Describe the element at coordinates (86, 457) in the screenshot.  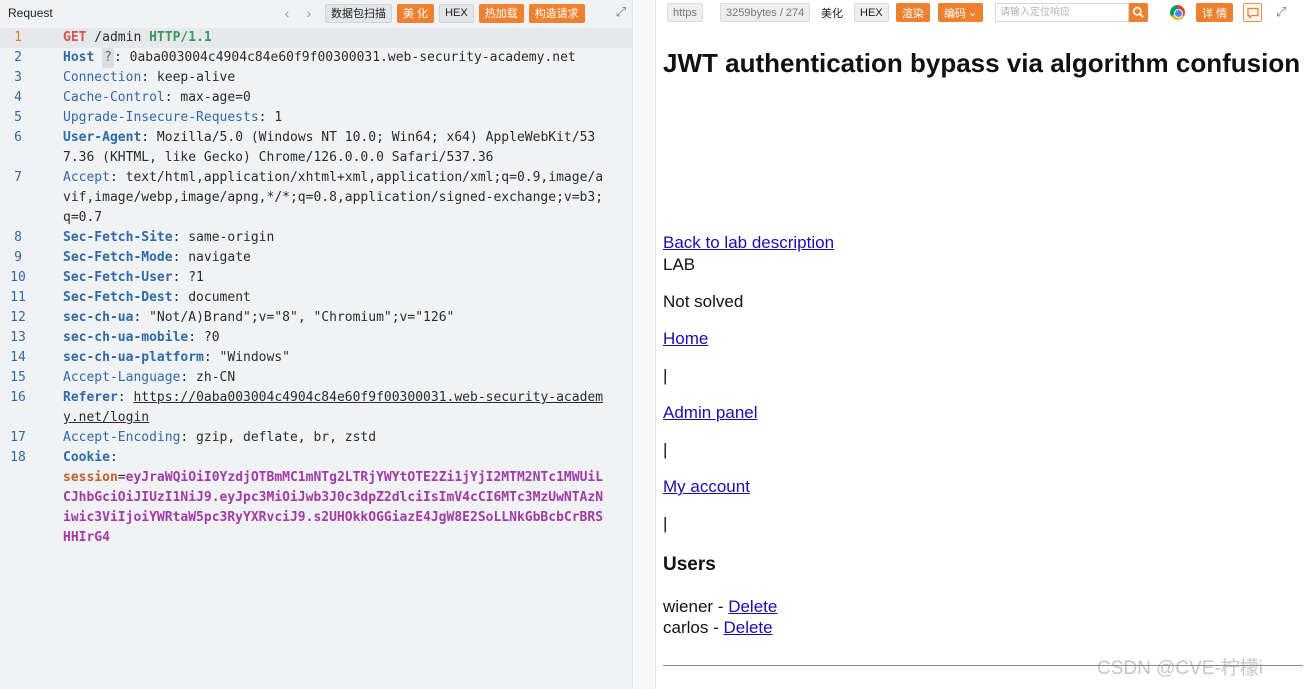
I see `header-name: Cookie` at that location.